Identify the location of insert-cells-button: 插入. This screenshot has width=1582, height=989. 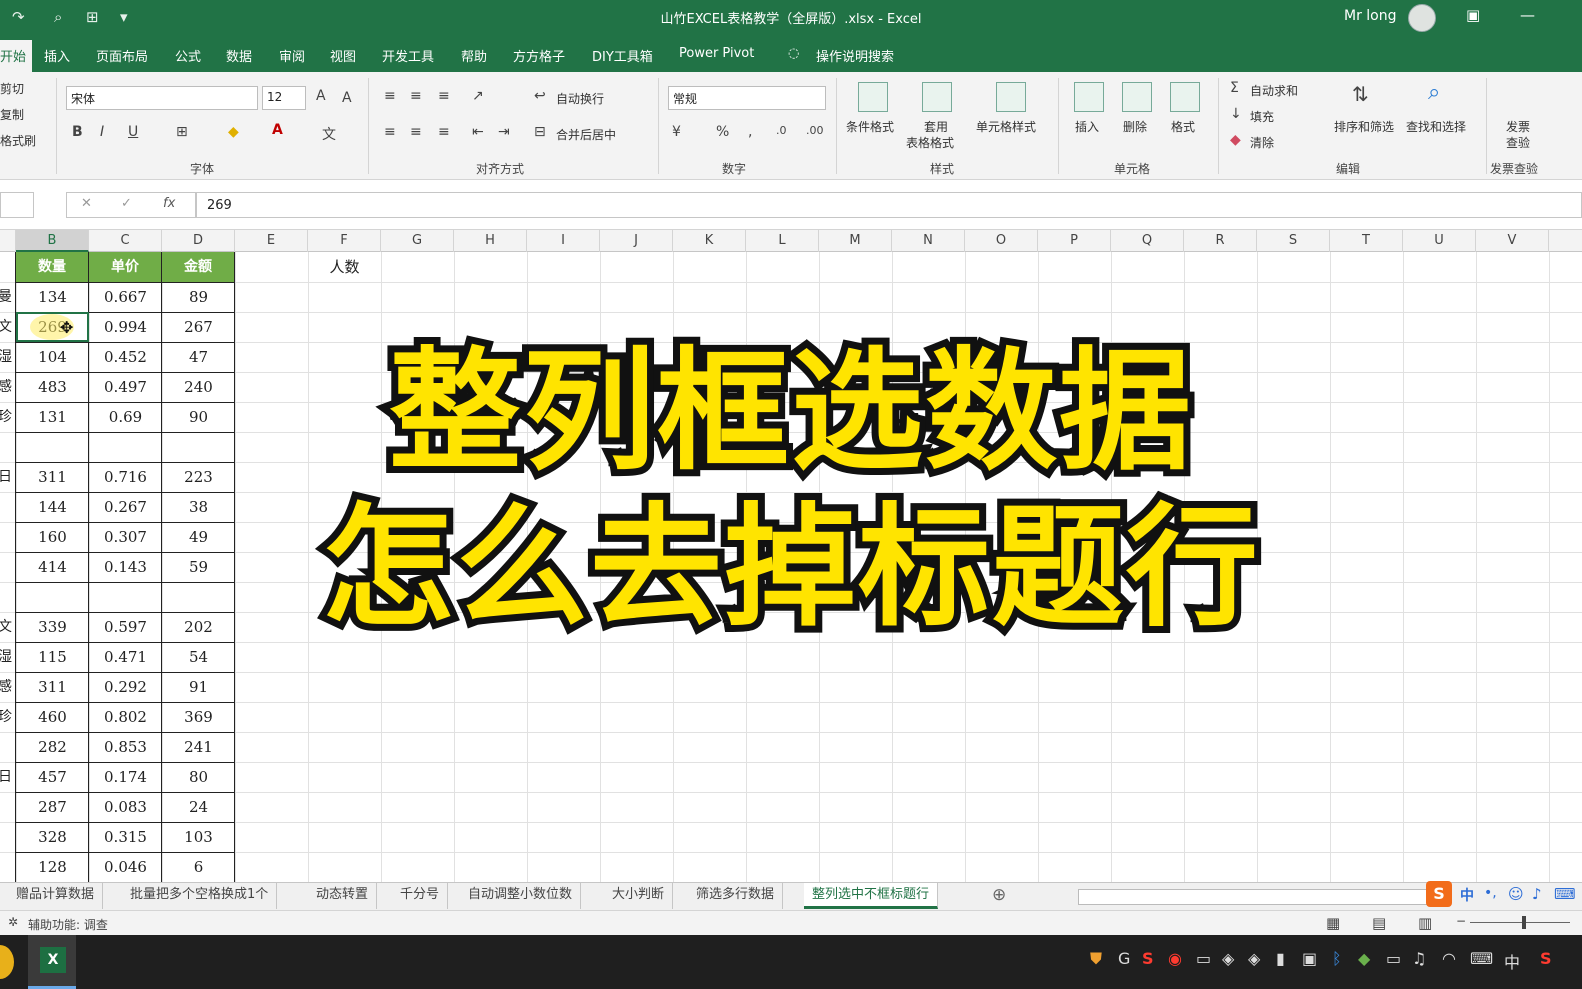
(1087, 126).